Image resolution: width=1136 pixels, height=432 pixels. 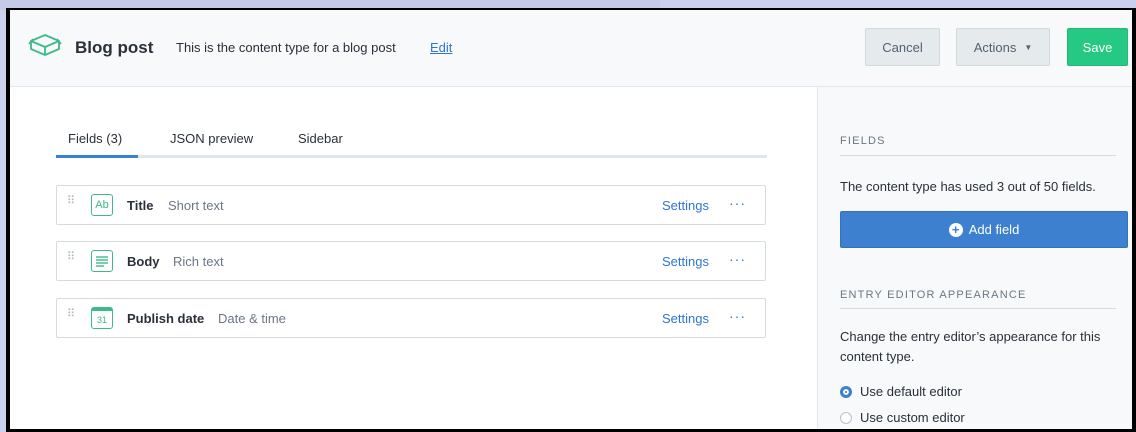 What do you see at coordinates (863, 141) in the screenshot?
I see `fields-heading: FIELDS` at bounding box center [863, 141].